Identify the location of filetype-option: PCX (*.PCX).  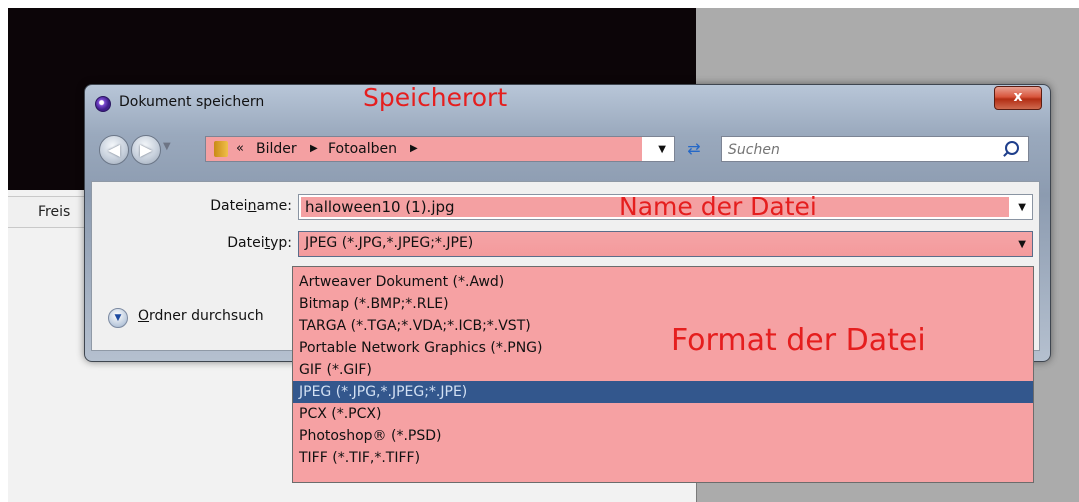
(663, 414).